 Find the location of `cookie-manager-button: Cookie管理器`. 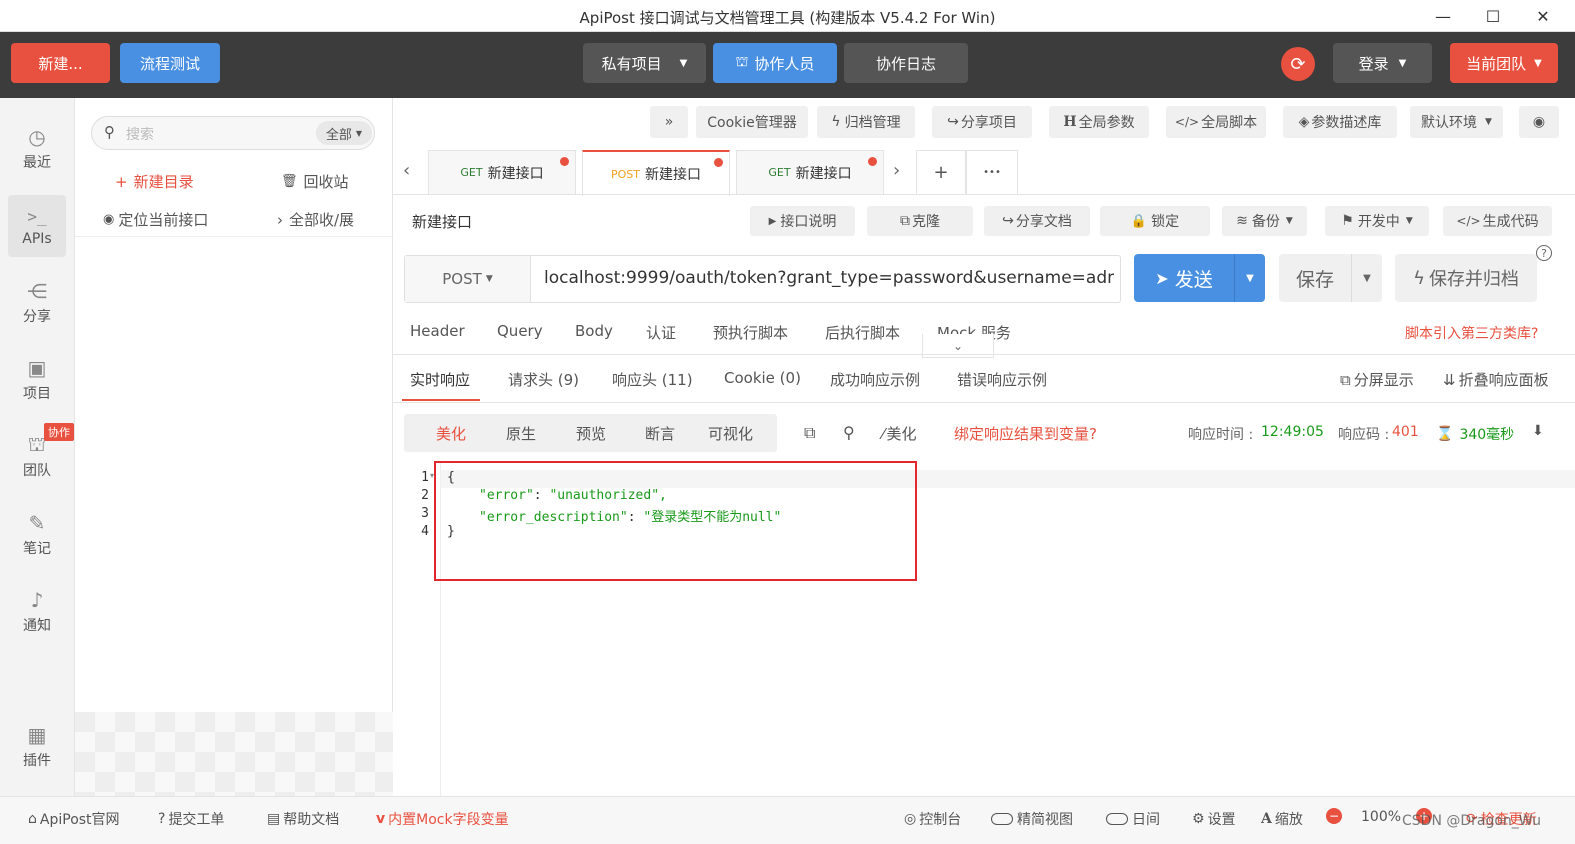

cookie-manager-button: Cookie管理器 is located at coordinates (752, 122).